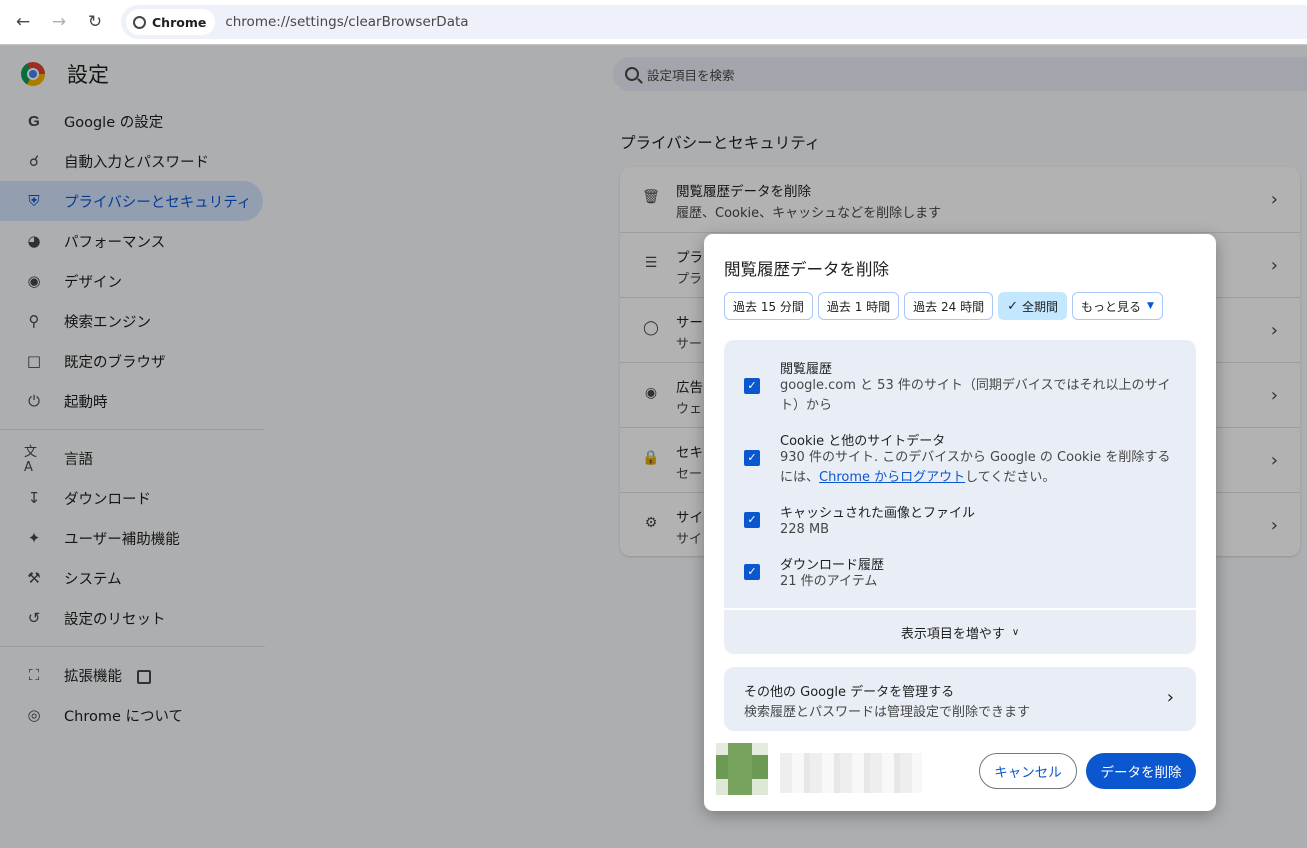 The width and height of the screenshot is (1307, 848). Describe the element at coordinates (768, 306) in the screenshot. I see `tab-last-15-minutes: 過去 15 分間` at that location.